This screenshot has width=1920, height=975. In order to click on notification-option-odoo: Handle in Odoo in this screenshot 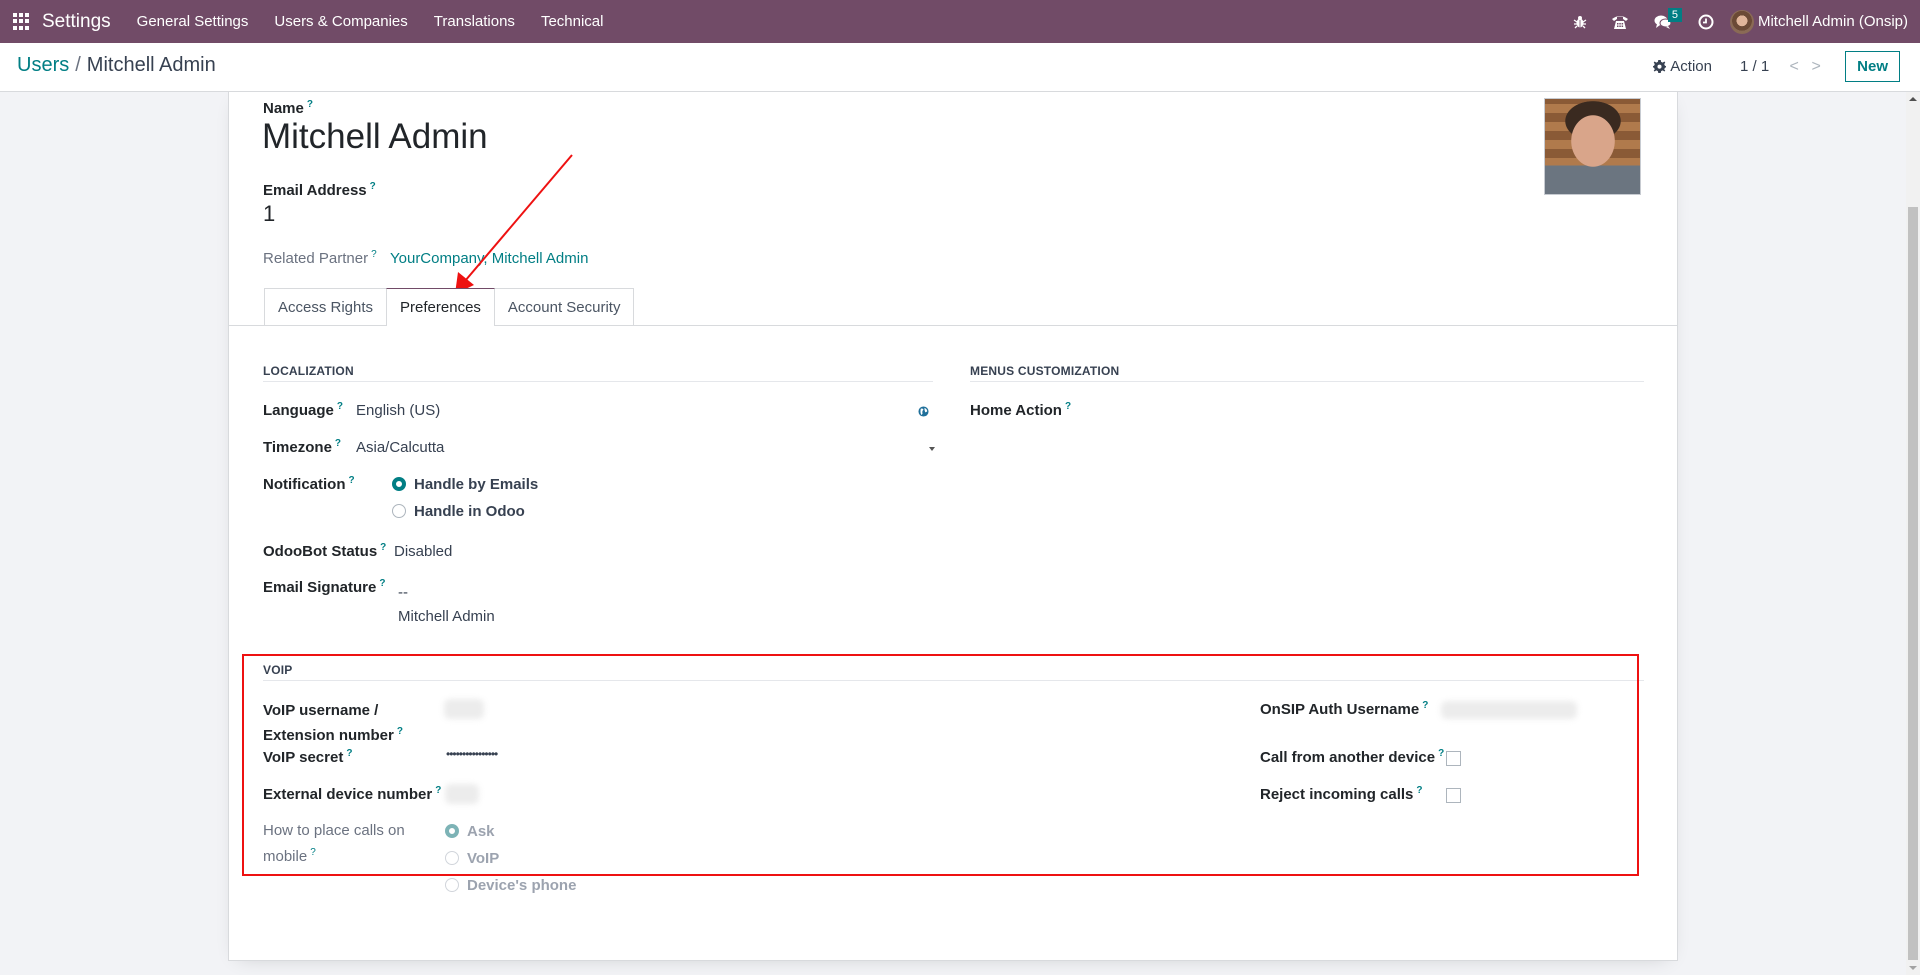, I will do `click(465, 511)`.